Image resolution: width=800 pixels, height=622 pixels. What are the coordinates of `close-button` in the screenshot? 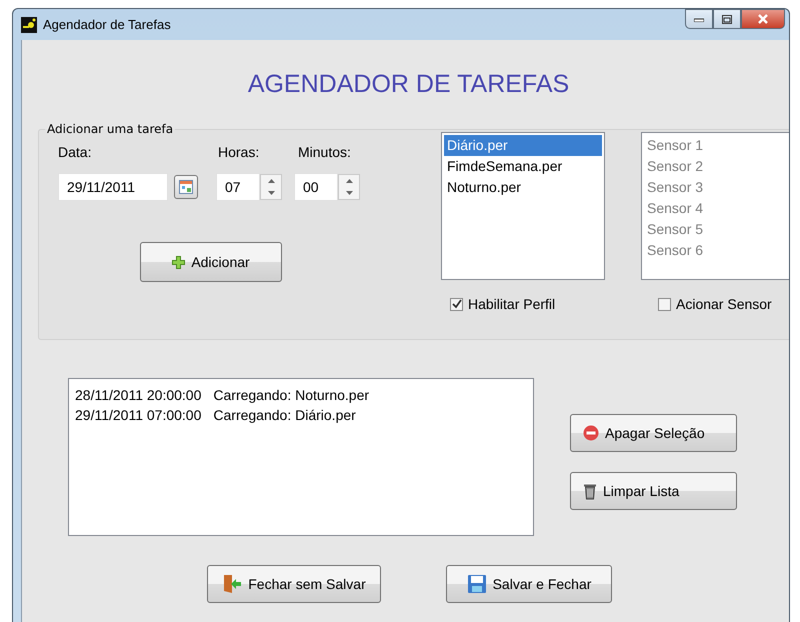 It's located at (763, 19).